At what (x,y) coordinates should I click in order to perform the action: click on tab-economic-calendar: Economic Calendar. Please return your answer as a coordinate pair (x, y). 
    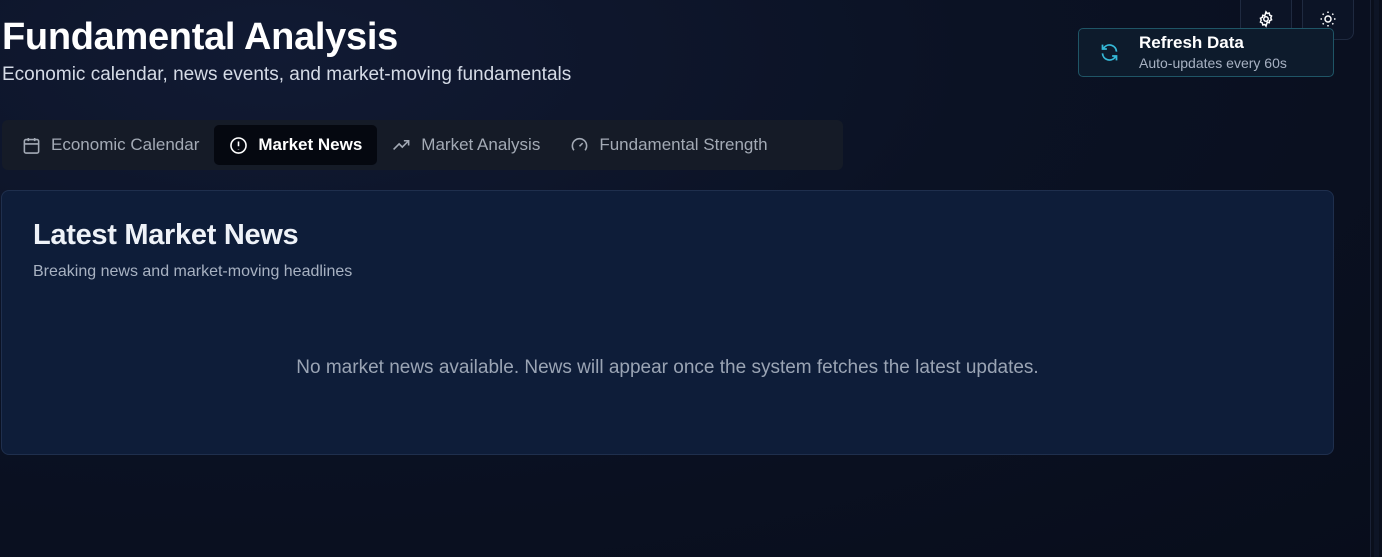
    Looking at the image, I should click on (110, 145).